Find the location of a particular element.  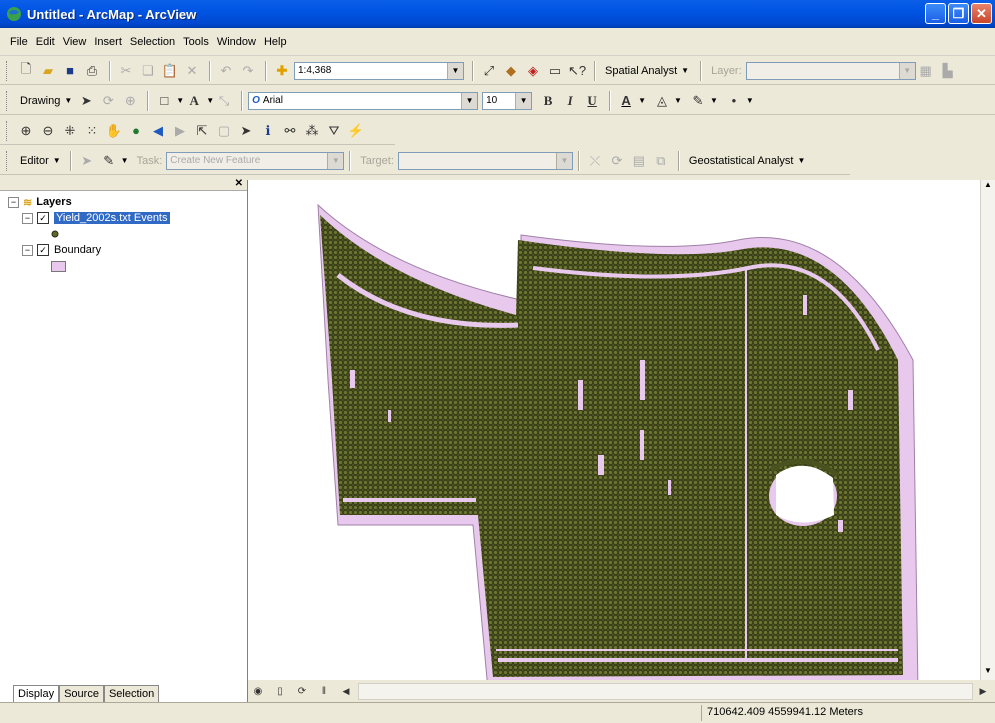

undo-icon: ↶ is located at coordinates (226, 71).